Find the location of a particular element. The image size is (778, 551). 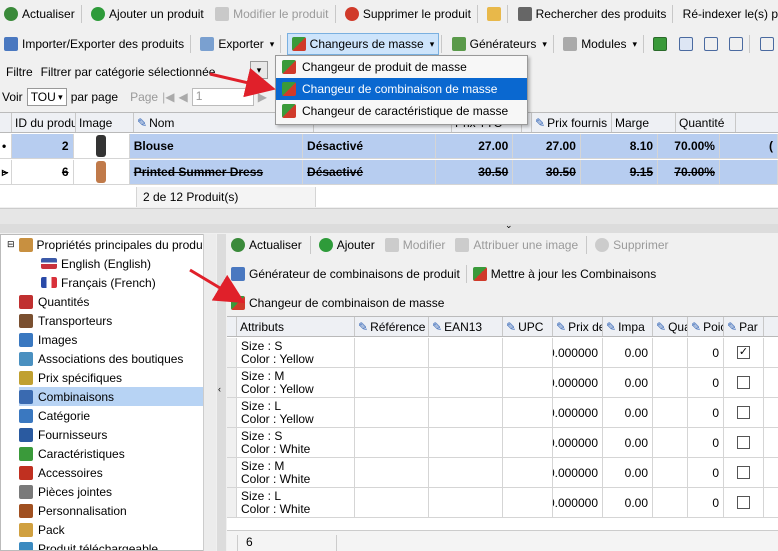

page-input: 1 is located at coordinates (222, 97).